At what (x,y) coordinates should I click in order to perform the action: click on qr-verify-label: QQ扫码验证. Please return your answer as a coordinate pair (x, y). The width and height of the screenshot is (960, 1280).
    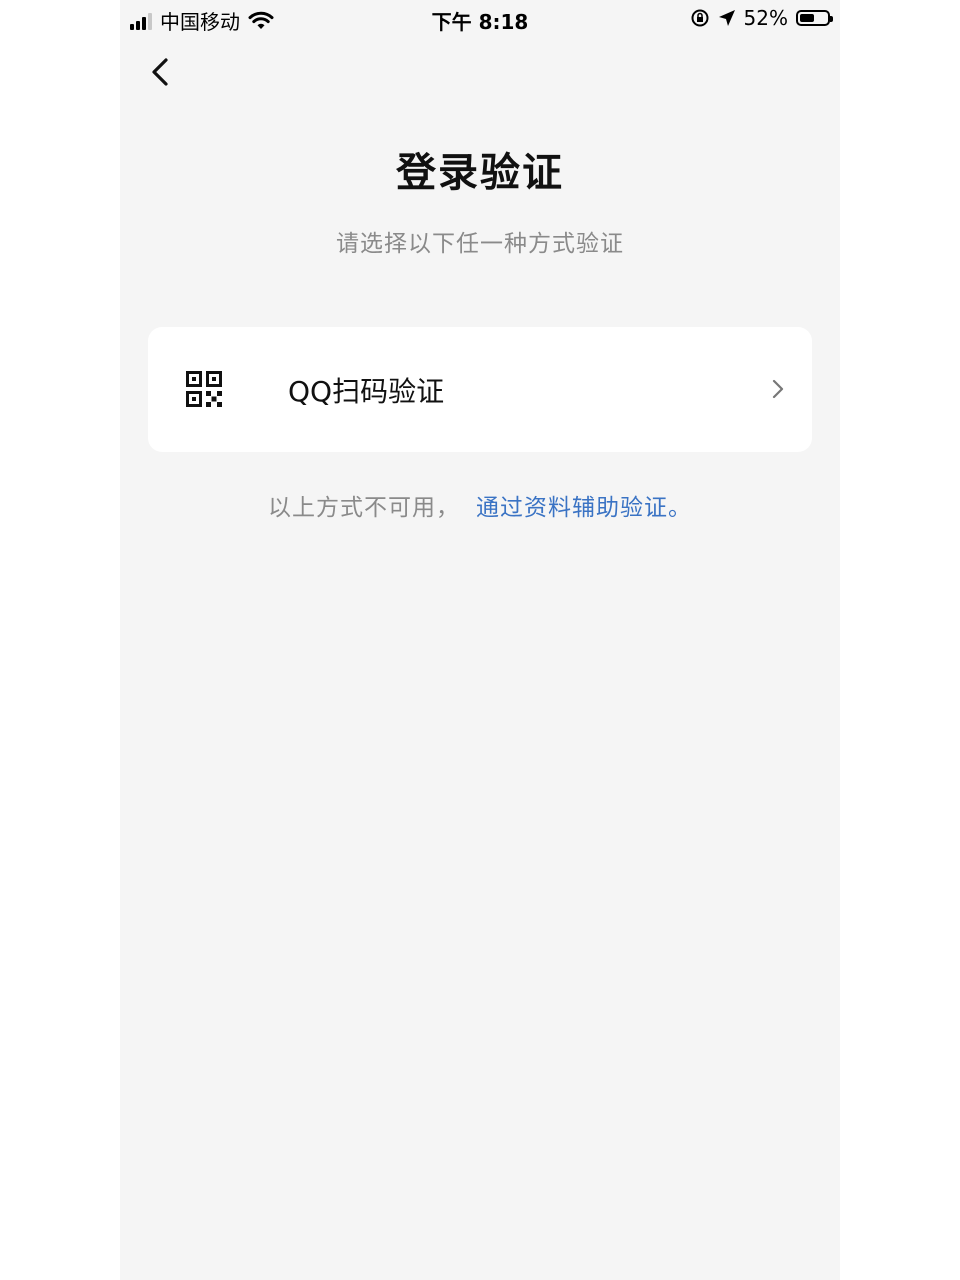
    Looking at the image, I should click on (366, 391).